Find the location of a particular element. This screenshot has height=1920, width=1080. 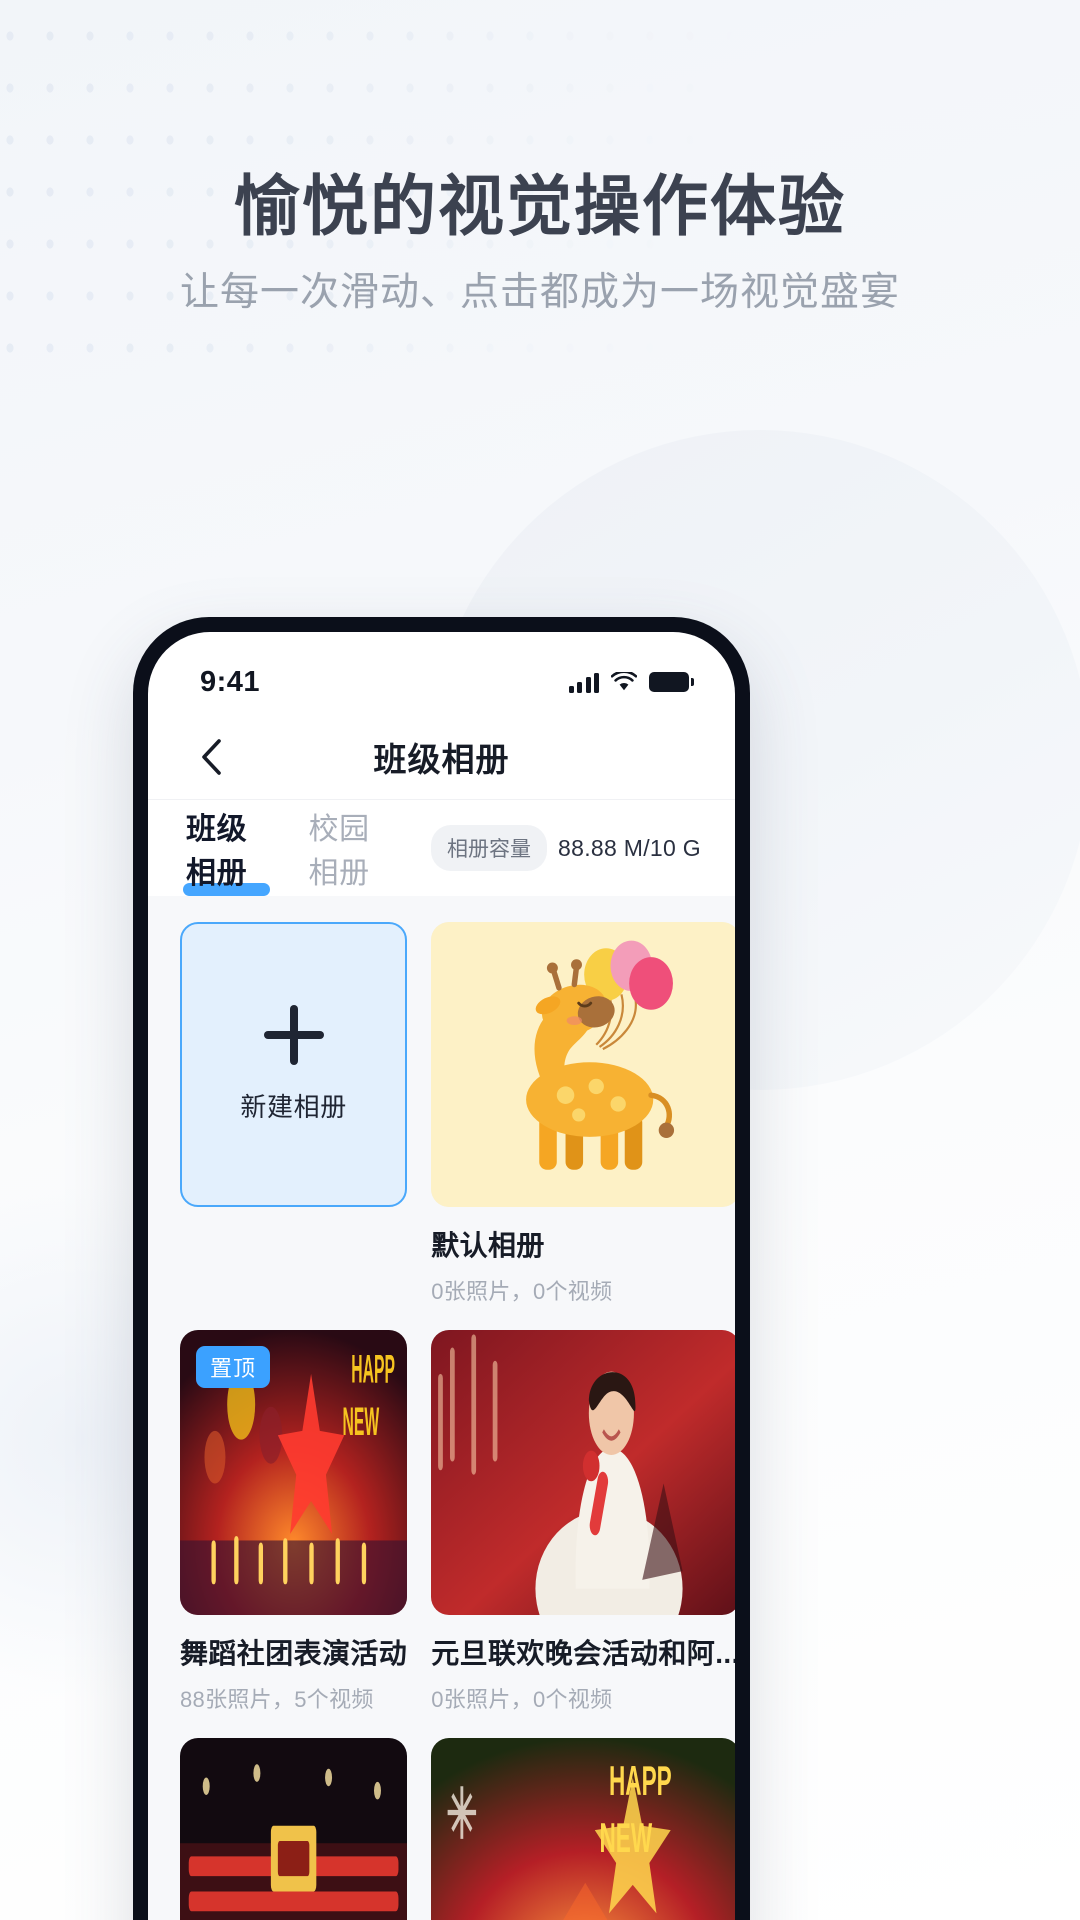

chevron-left-icon is located at coordinates (211, 756).